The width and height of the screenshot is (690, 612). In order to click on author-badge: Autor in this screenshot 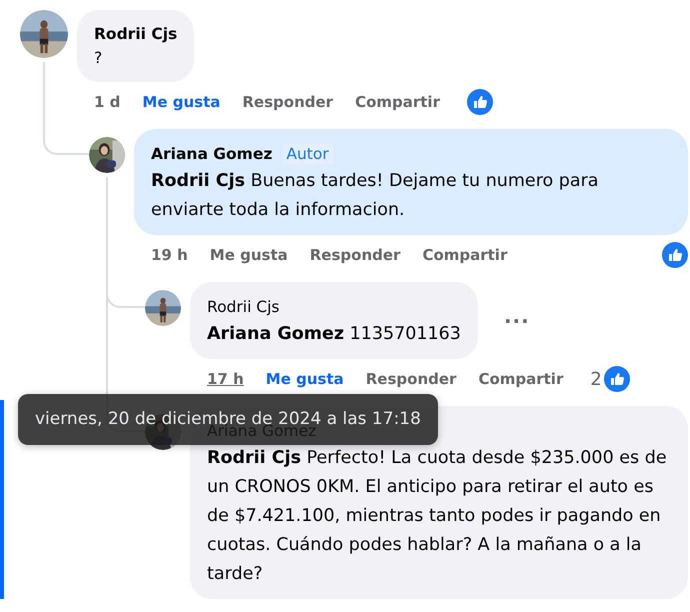, I will do `click(307, 154)`.